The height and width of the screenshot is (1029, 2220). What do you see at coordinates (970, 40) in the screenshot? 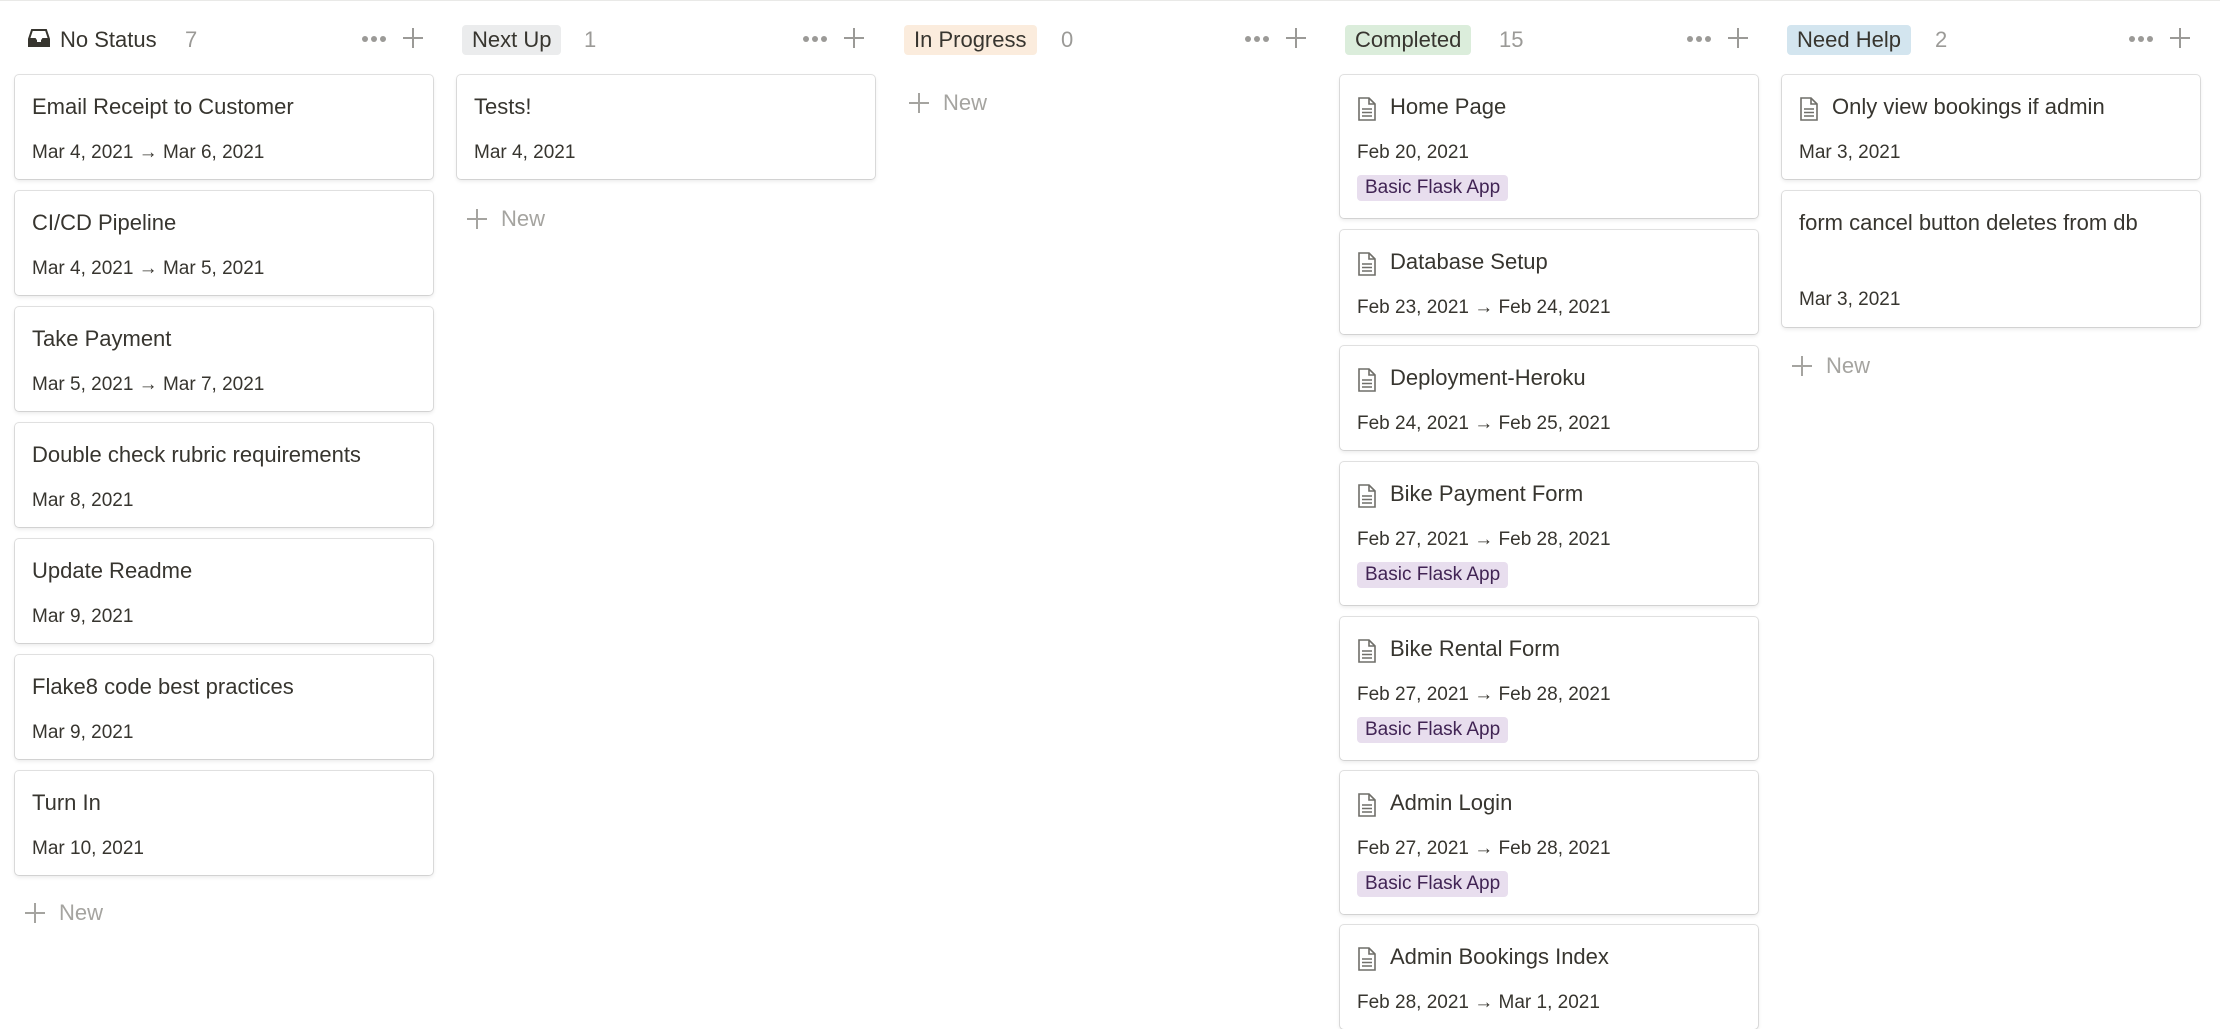
I see `column-title: In Progress` at bounding box center [970, 40].